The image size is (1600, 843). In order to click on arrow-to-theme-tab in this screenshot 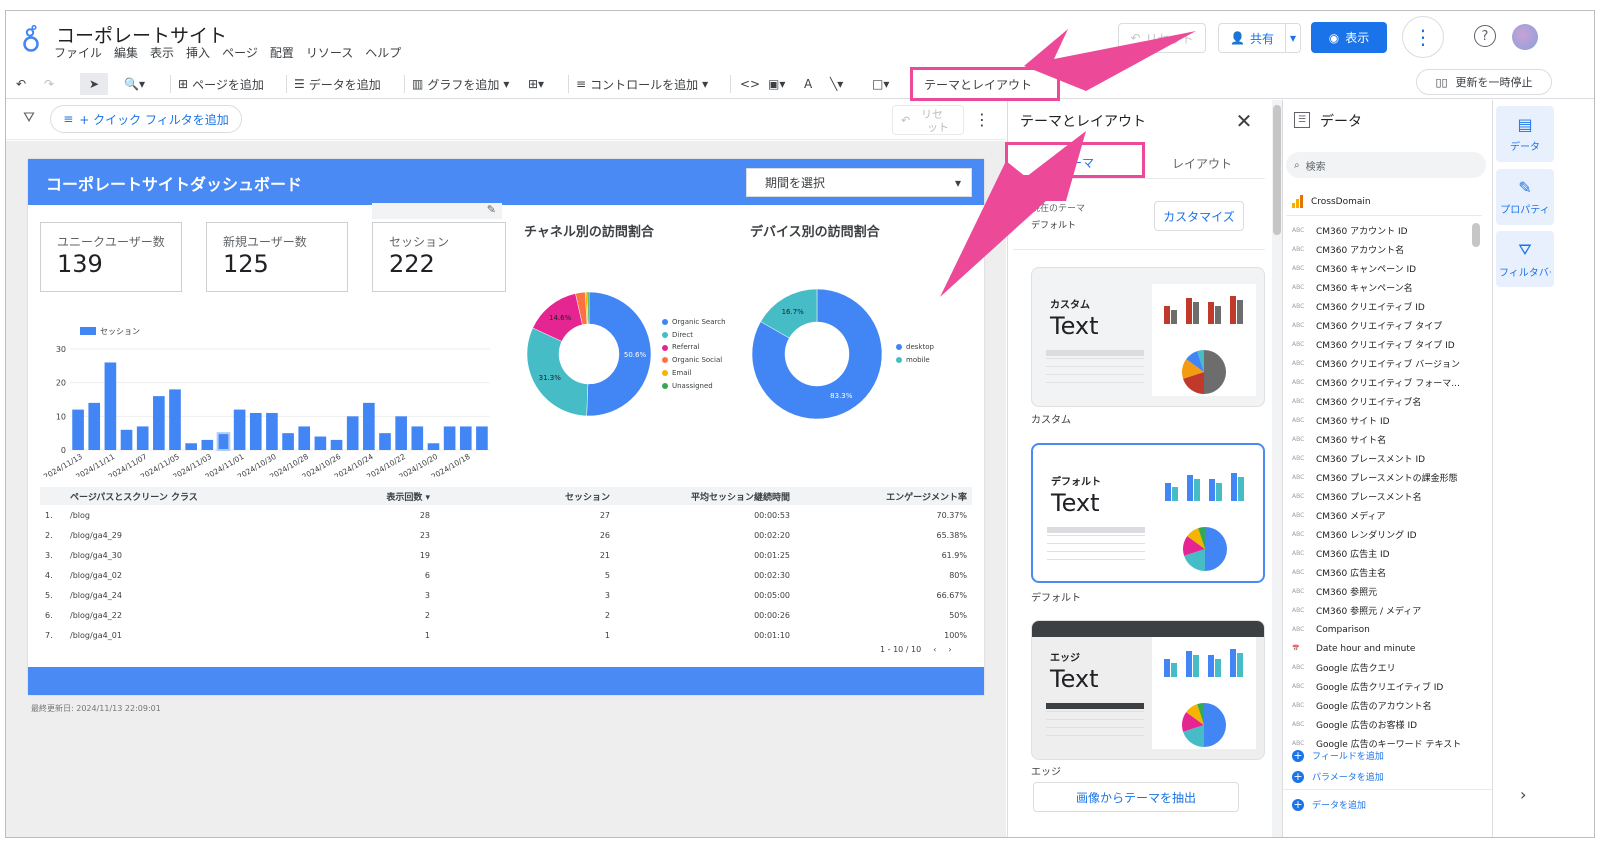, I will do `click(1013, 214)`.